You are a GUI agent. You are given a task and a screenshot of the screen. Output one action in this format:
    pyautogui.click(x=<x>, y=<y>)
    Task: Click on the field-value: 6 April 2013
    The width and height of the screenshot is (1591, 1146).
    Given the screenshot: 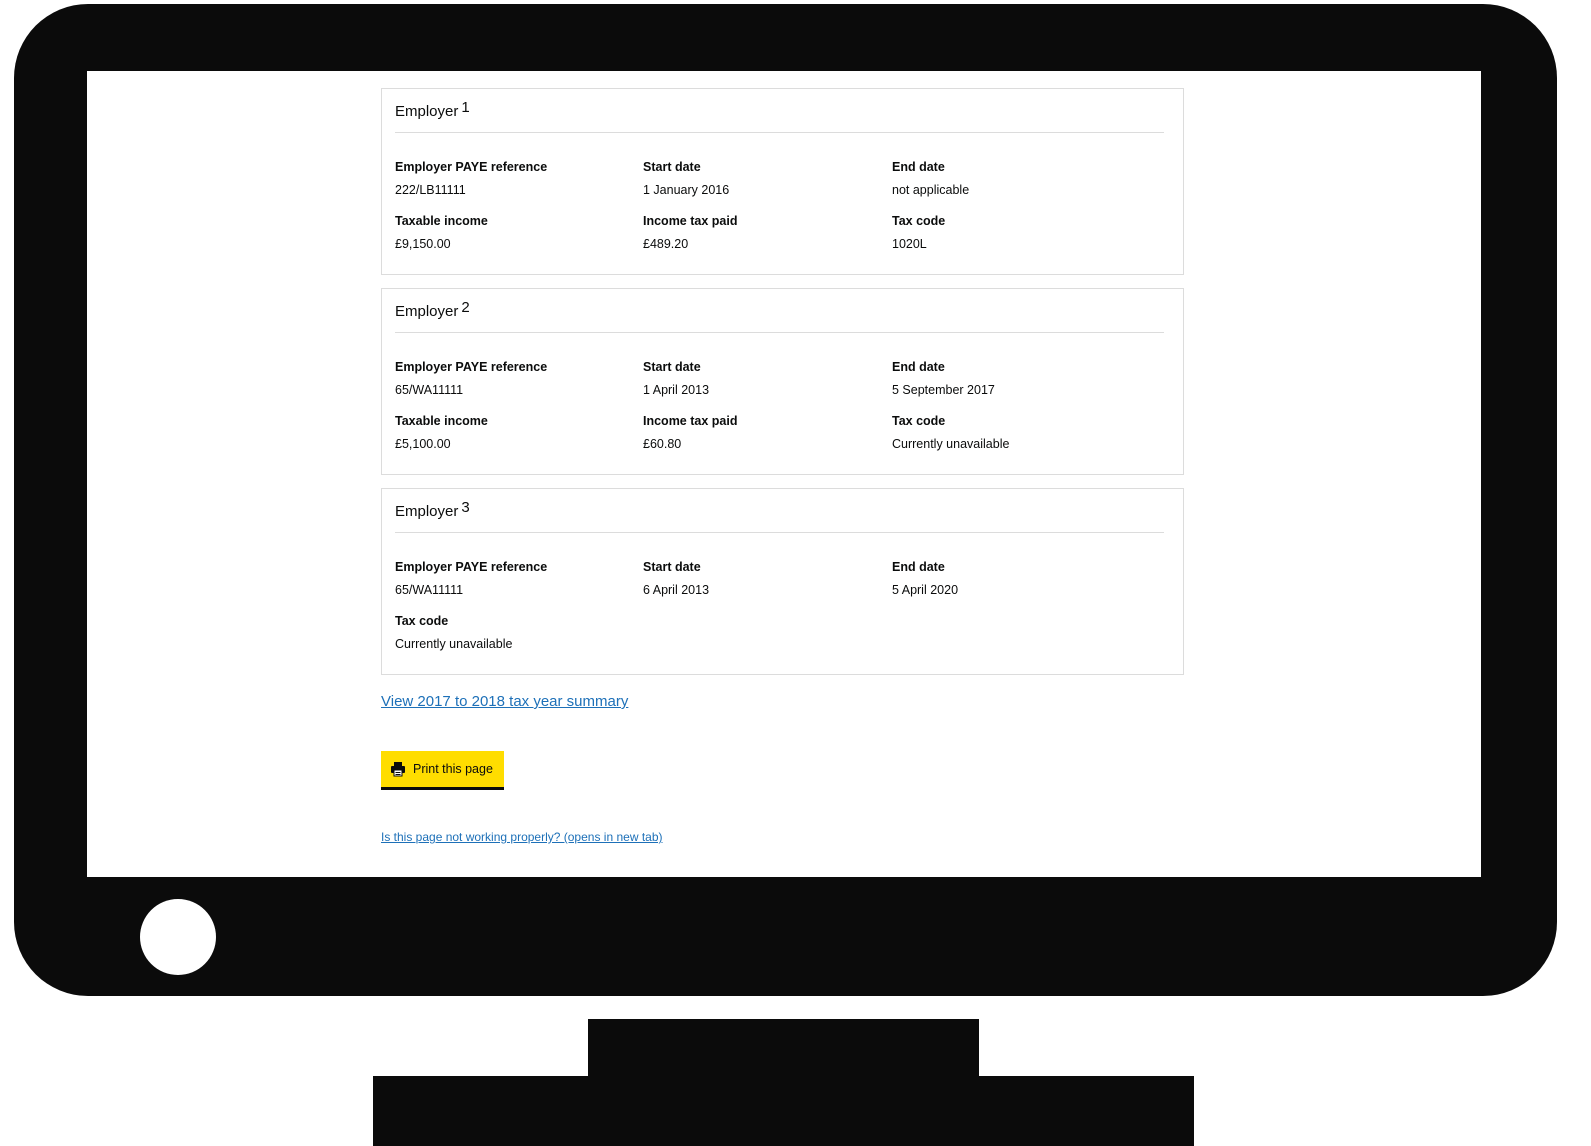 What is the action you would take?
    pyautogui.click(x=676, y=590)
    